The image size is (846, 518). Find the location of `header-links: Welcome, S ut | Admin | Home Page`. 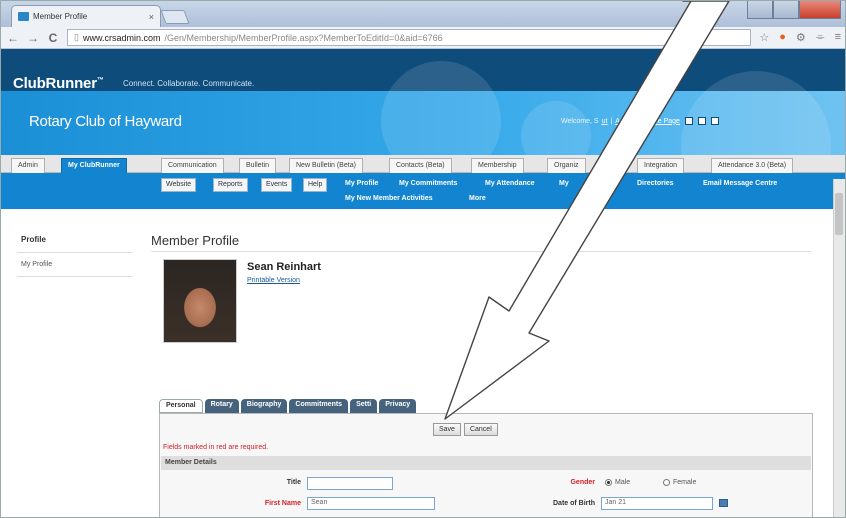

header-links: Welcome, S ut | Admin | Home Page is located at coordinates (640, 121).